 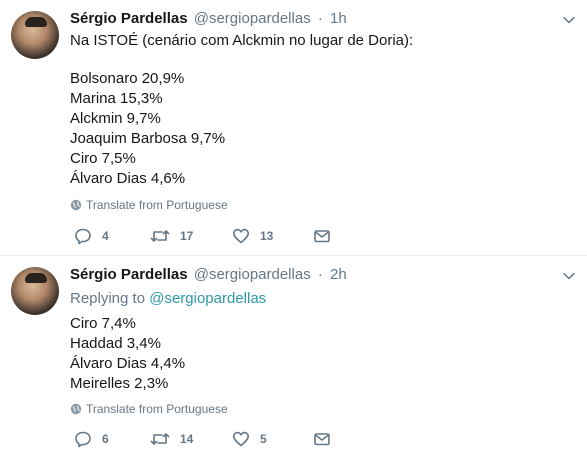 What do you see at coordinates (338, 274) in the screenshot?
I see `timestamp: 2h` at bounding box center [338, 274].